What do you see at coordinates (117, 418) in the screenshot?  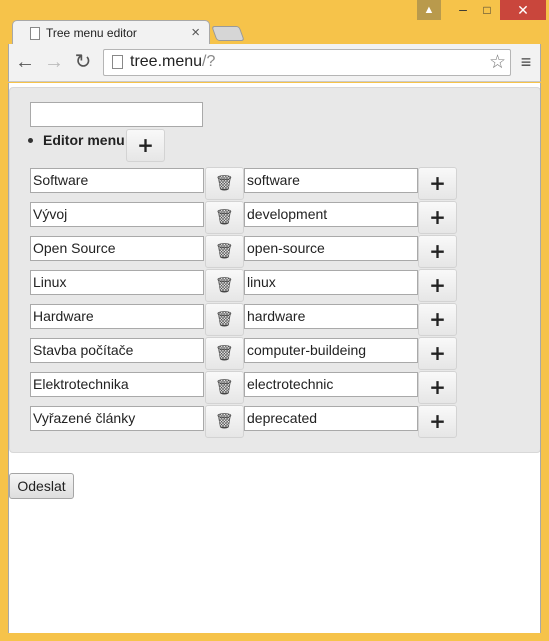 I see `item-title-input: Vyřazené články` at bounding box center [117, 418].